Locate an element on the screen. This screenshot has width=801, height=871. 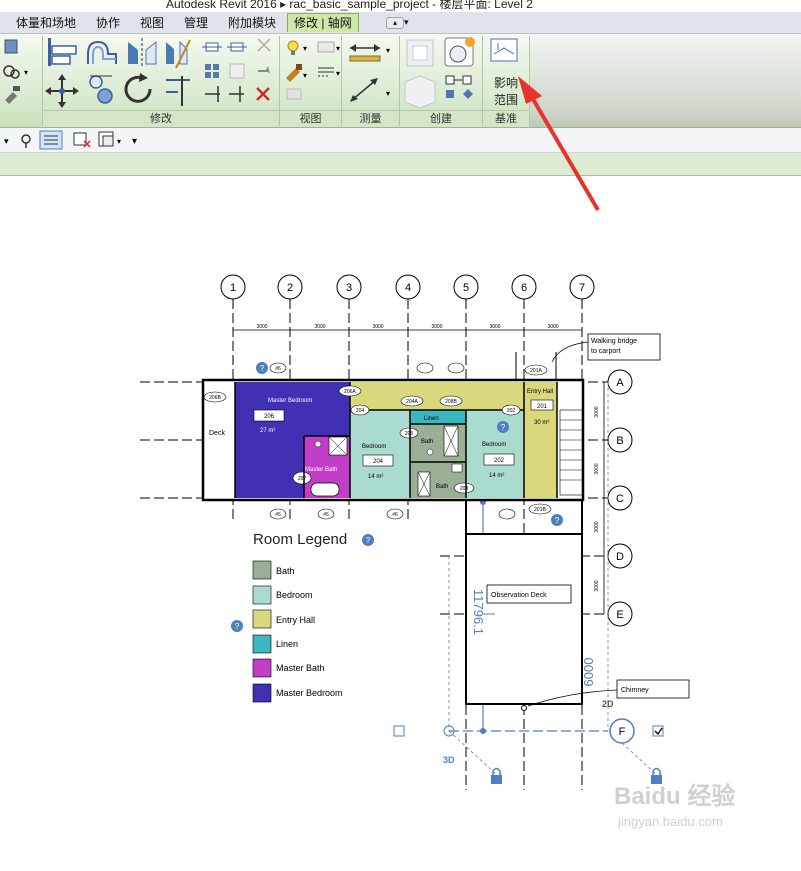
move-small-icon is located at coordinates (212, 47).